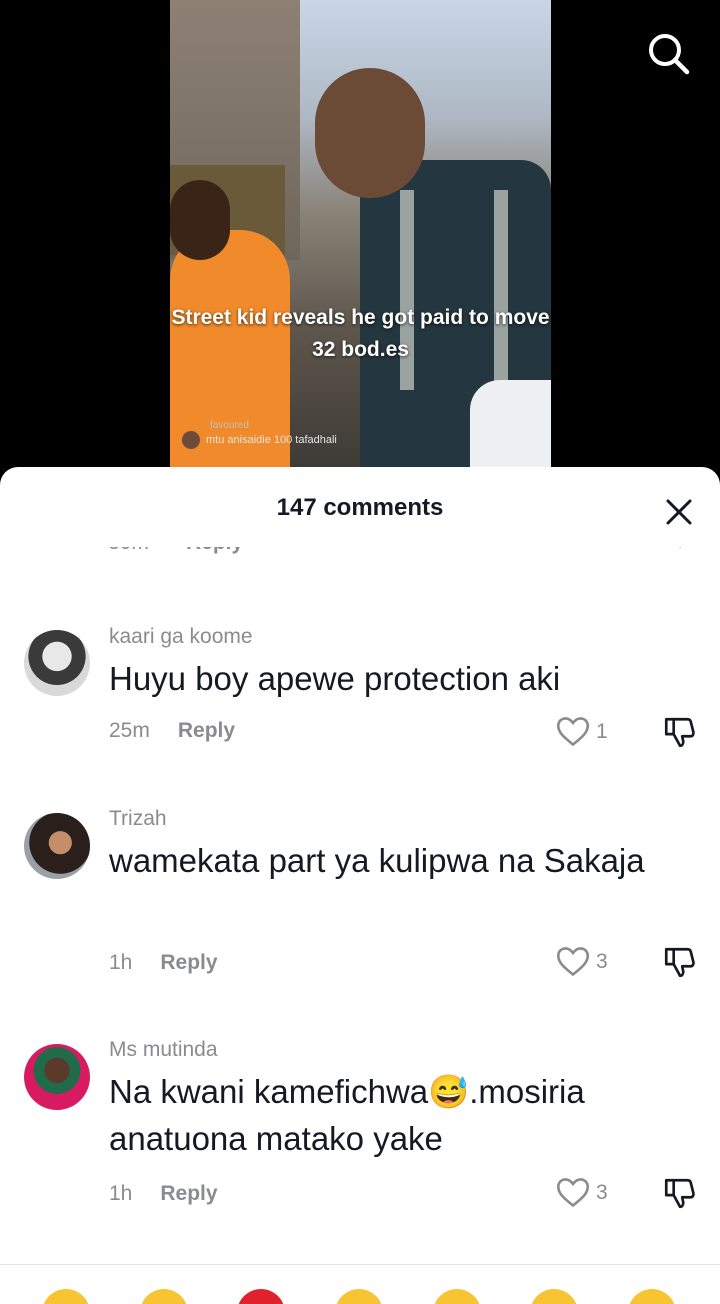 The width and height of the screenshot is (720, 1304). What do you see at coordinates (200, 220) in the screenshot?
I see `video-street-kid-head` at bounding box center [200, 220].